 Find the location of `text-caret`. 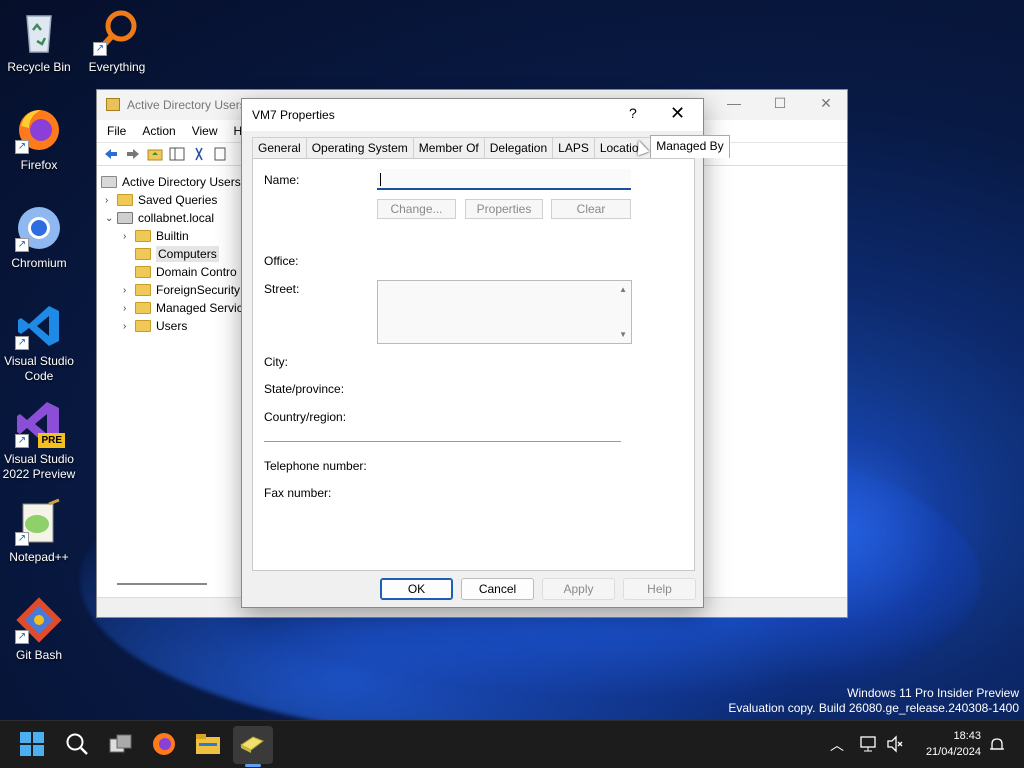

text-caret is located at coordinates (380, 179).